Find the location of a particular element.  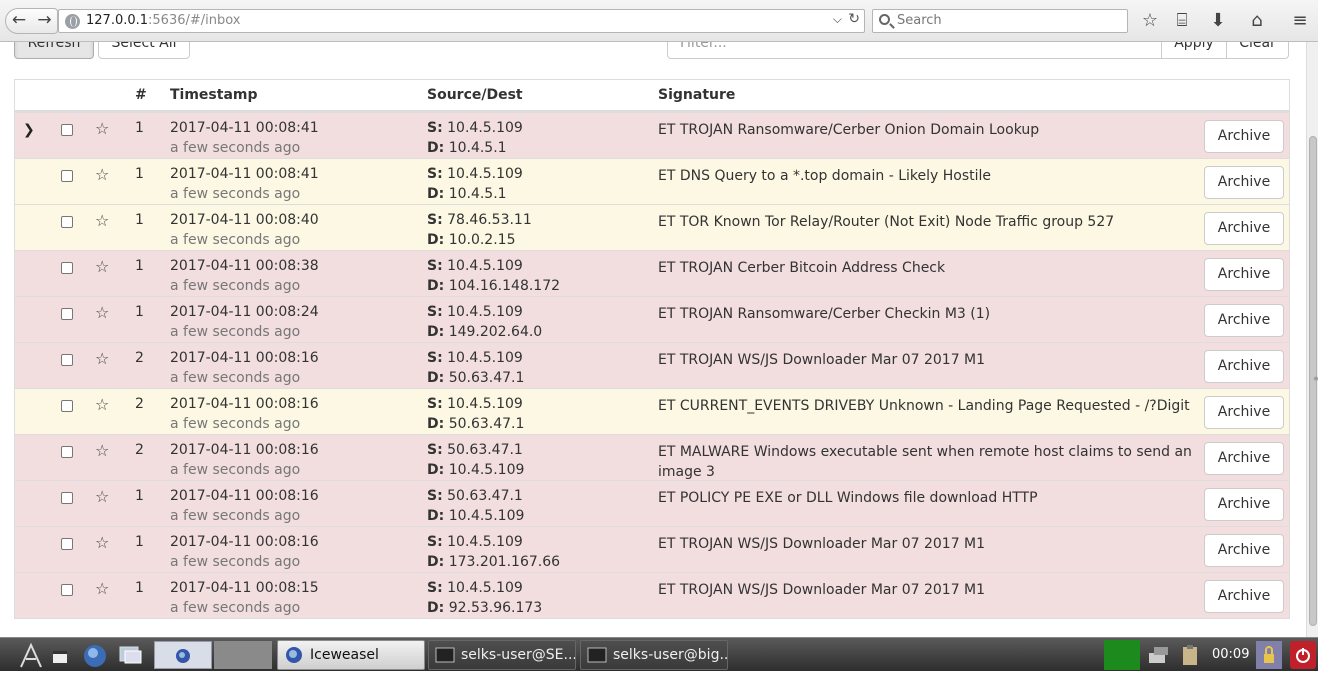

row-source: S: 50.63.47.1 is located at coordinates (475, 450).